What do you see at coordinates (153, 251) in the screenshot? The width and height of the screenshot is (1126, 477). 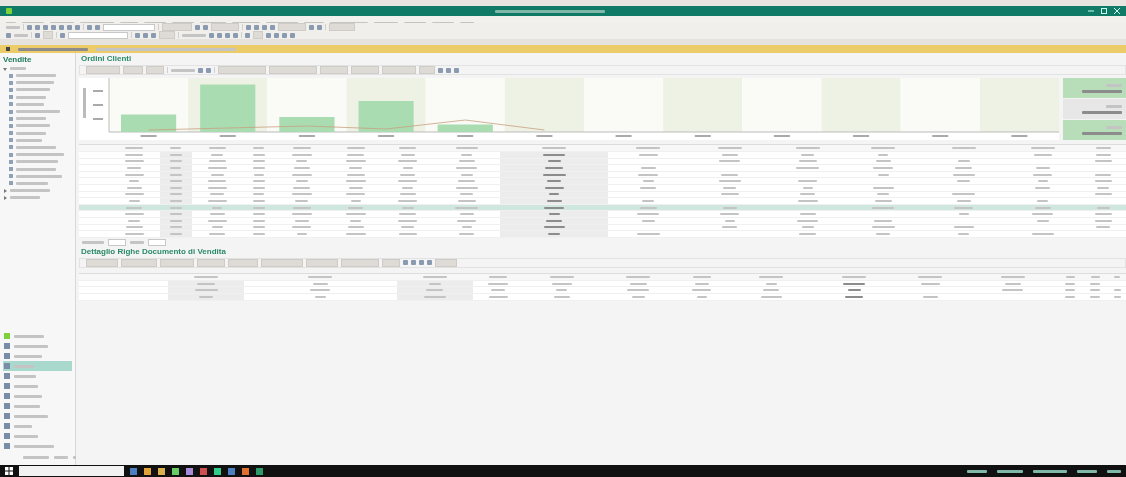 I see `section-title: Dettaglio Righe Documento di Vendita` at bounding box center [153, 251].